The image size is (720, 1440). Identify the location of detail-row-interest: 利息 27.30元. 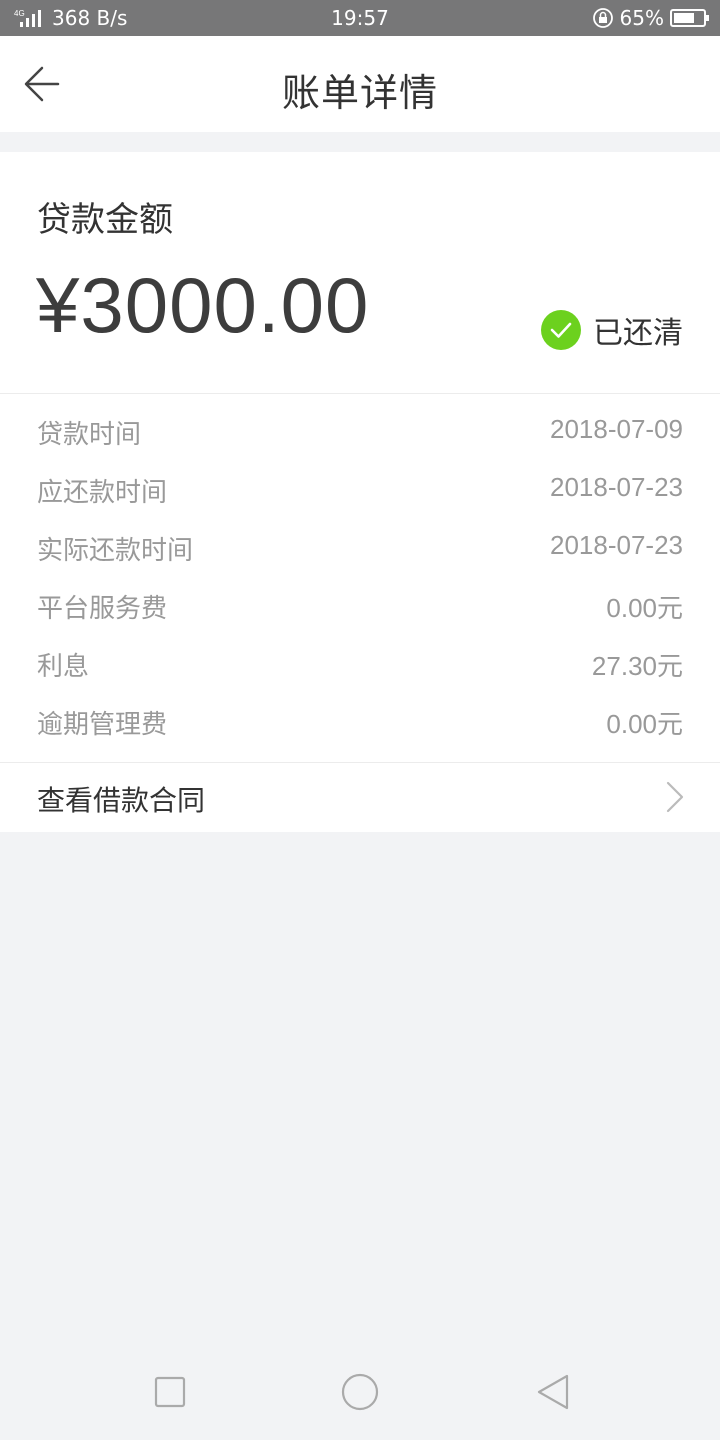
(360, 665).